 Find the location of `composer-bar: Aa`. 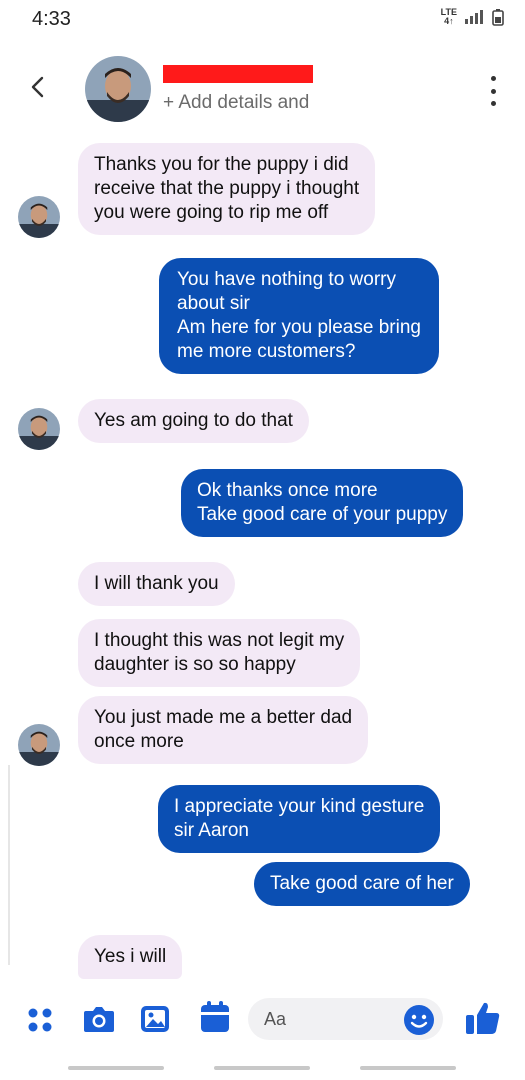

composer-bar: Aa is located at coordinates (262, 1020).